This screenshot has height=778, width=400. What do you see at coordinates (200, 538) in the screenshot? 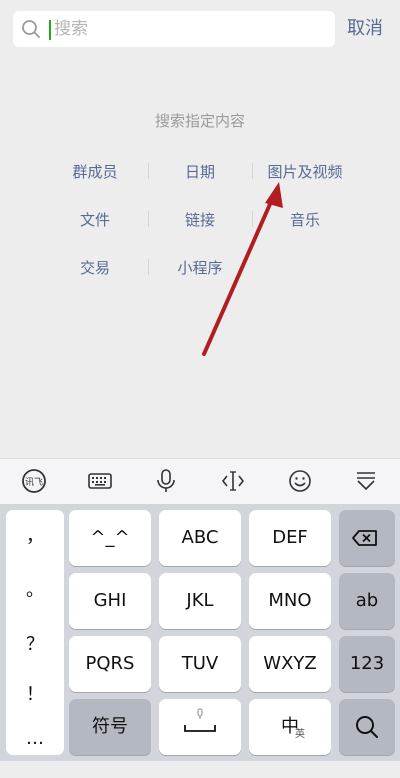
I see `key-abc: ABC` at bounding box center [200, 538].